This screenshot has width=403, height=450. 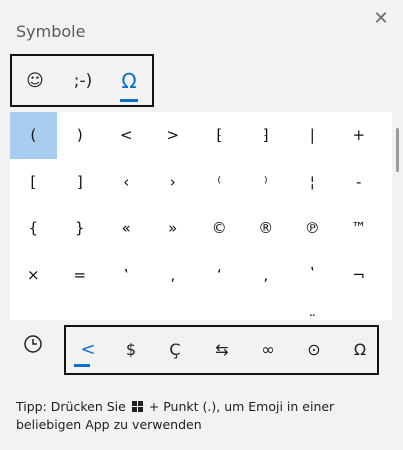 I want to click on subtab-language: Ω, so click(x=360, y=349).